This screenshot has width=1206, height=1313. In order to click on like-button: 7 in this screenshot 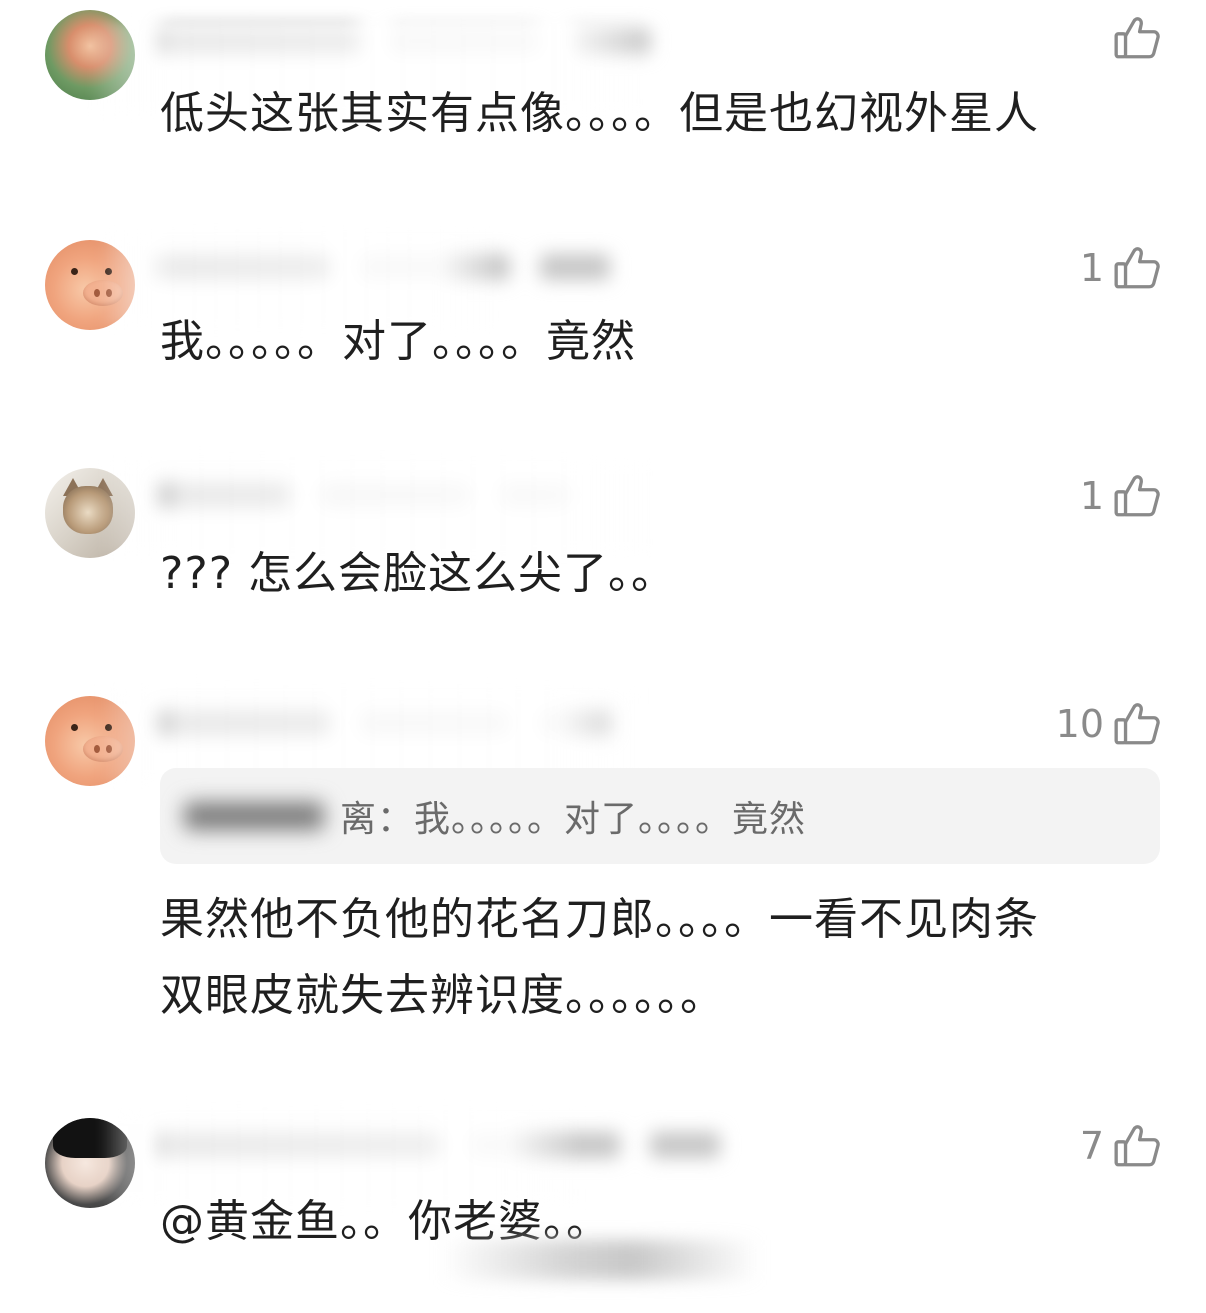, I will do `click(1121, 1146)`.